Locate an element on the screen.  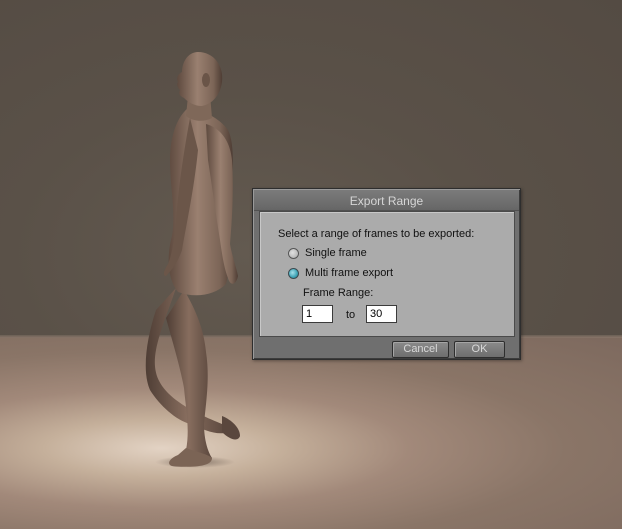
to-label: to is located at coordinates (351, 315).